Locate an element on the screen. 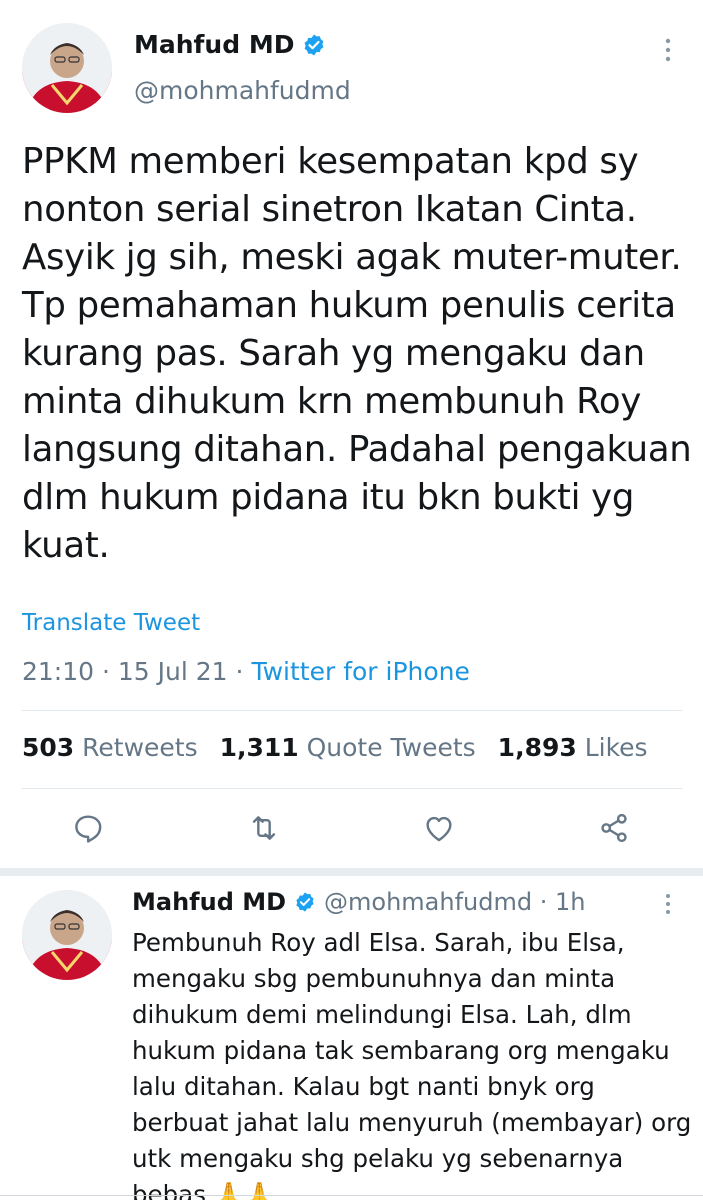  author-name-text: Mahfud MD is located at coordinates (214, 44).